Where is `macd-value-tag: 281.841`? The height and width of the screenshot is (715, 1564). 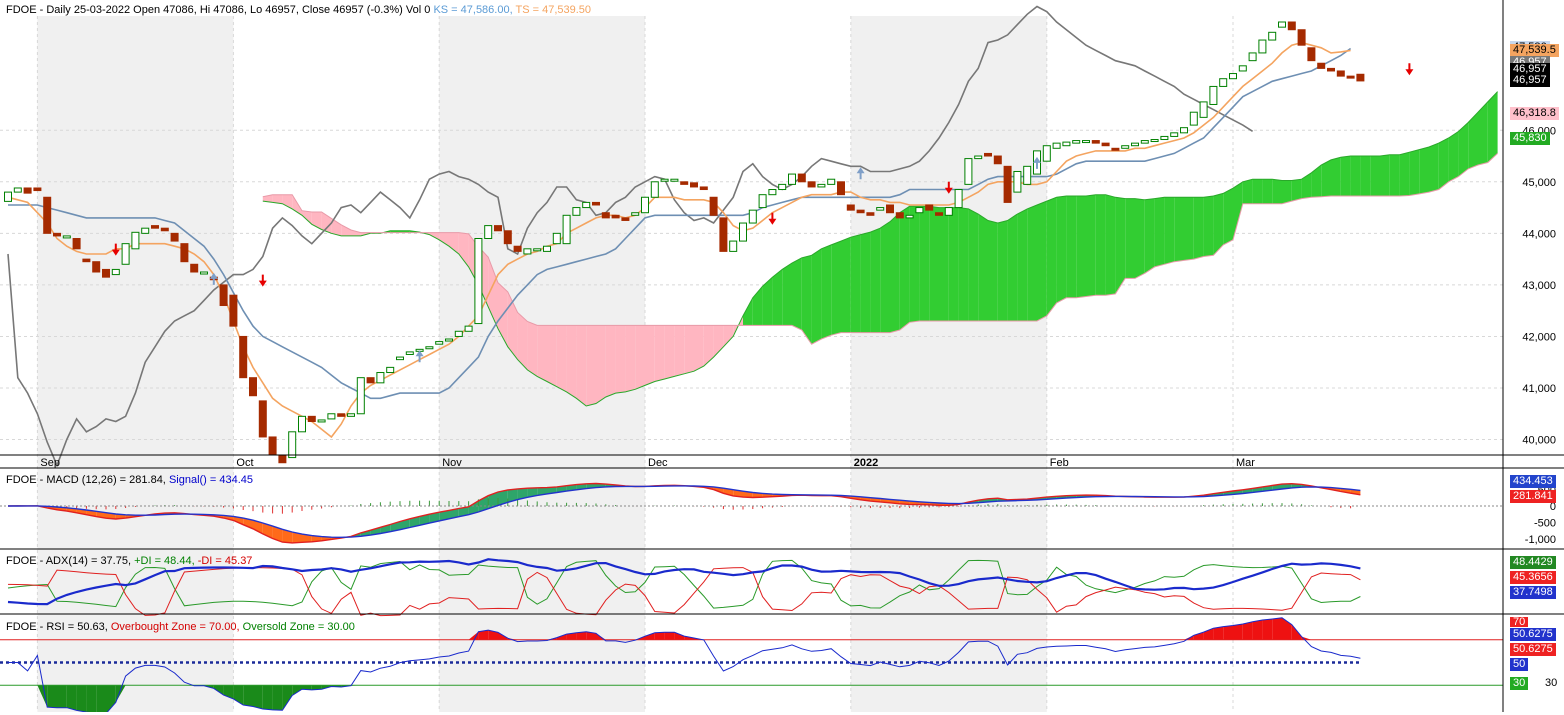 macd-value-tag: 281.841 is located at coordinates (1533, 496).